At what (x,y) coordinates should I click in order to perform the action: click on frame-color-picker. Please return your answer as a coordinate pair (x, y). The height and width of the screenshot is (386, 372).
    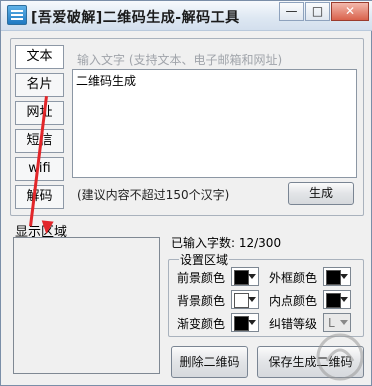
    Looking at the image, I should click on (337, 276).